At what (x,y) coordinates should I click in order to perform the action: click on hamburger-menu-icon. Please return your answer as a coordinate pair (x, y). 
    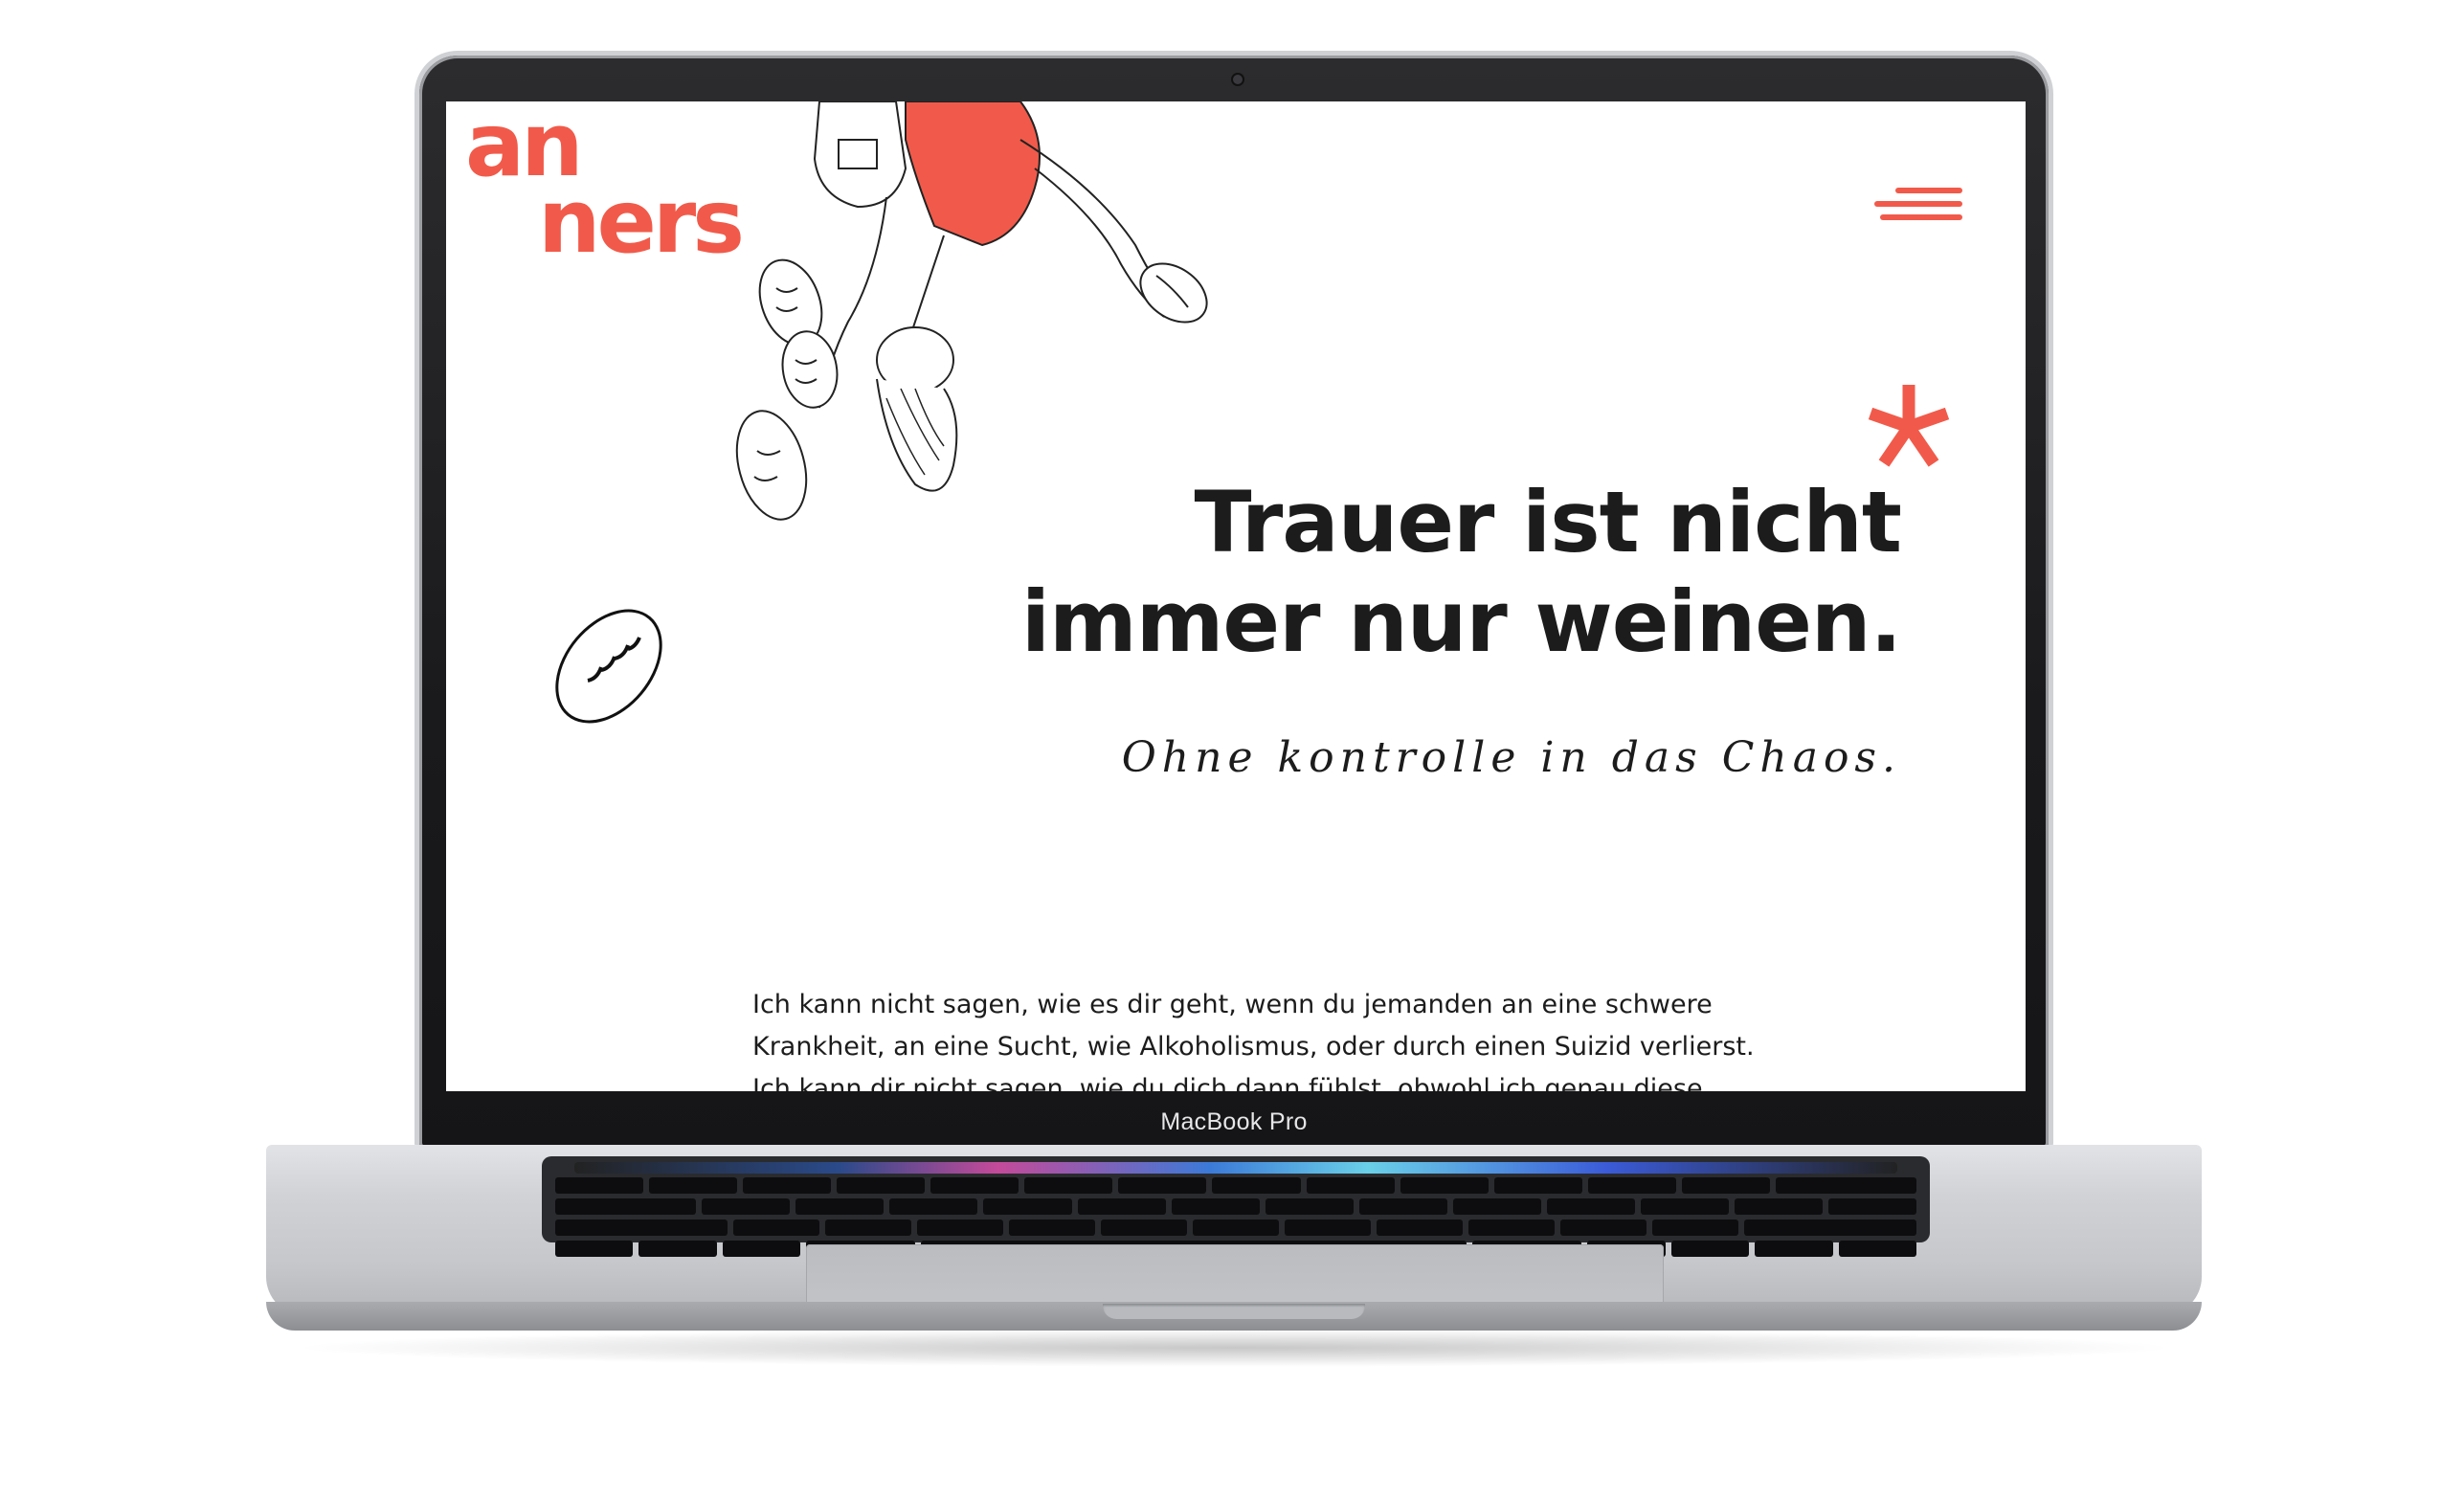
    Looking at the image, I should click on (1918, 214).